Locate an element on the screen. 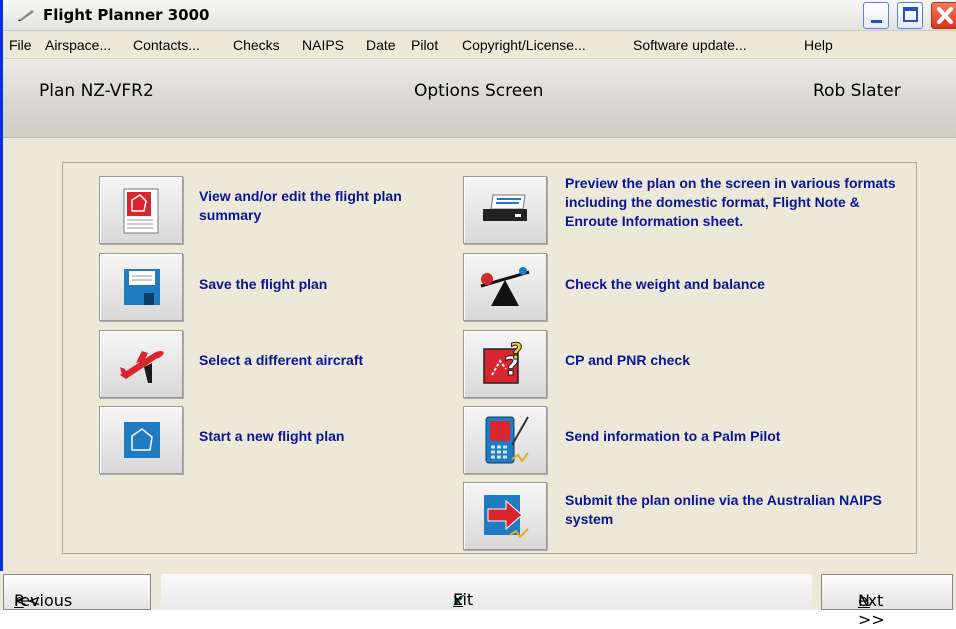 Image resolution: width=956 pixels, height=629 pixels. new-plan-button is located at coordinates (141, 440).